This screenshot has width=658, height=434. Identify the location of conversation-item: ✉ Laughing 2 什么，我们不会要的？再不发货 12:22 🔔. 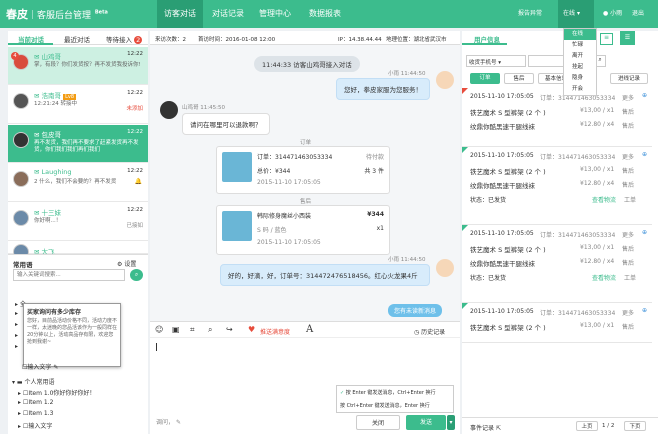
(78, 183).